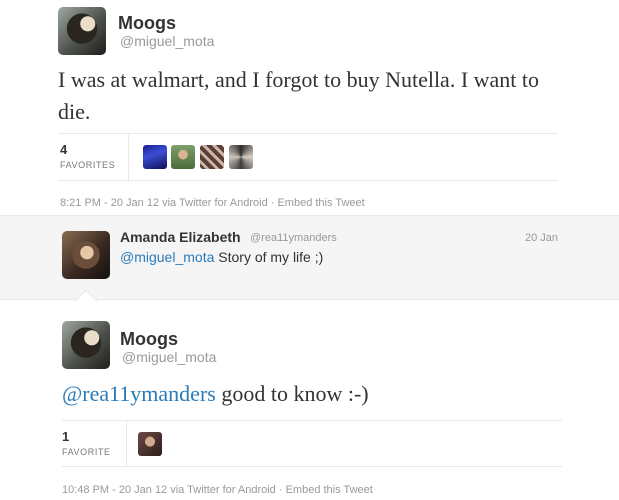 The width and height of the screenshot is (619, 500). What do you see at coordinates (65, 436) in the screenshot?
I see `favorites-count: 1` at bounding box center [65, 436].